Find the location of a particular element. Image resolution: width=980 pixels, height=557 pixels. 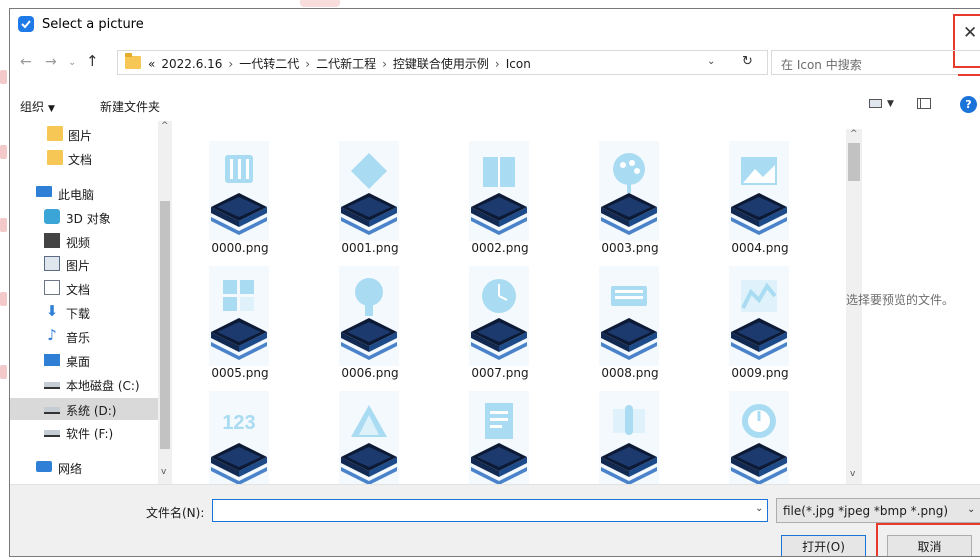

filename-dropdown-icon: ⌄ is located at coordinates (759, 508).